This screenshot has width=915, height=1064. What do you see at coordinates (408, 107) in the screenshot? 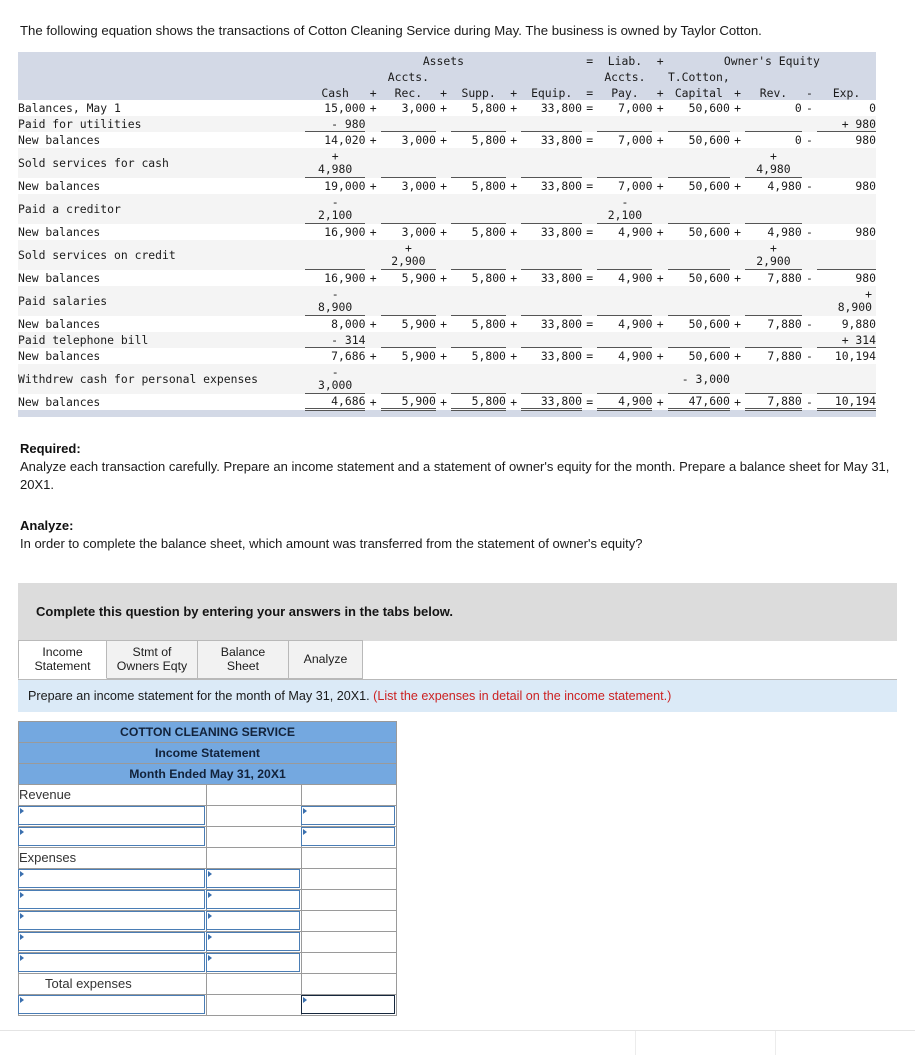
I see `cell-rec: 3,000` at bounding box center [408, 107].